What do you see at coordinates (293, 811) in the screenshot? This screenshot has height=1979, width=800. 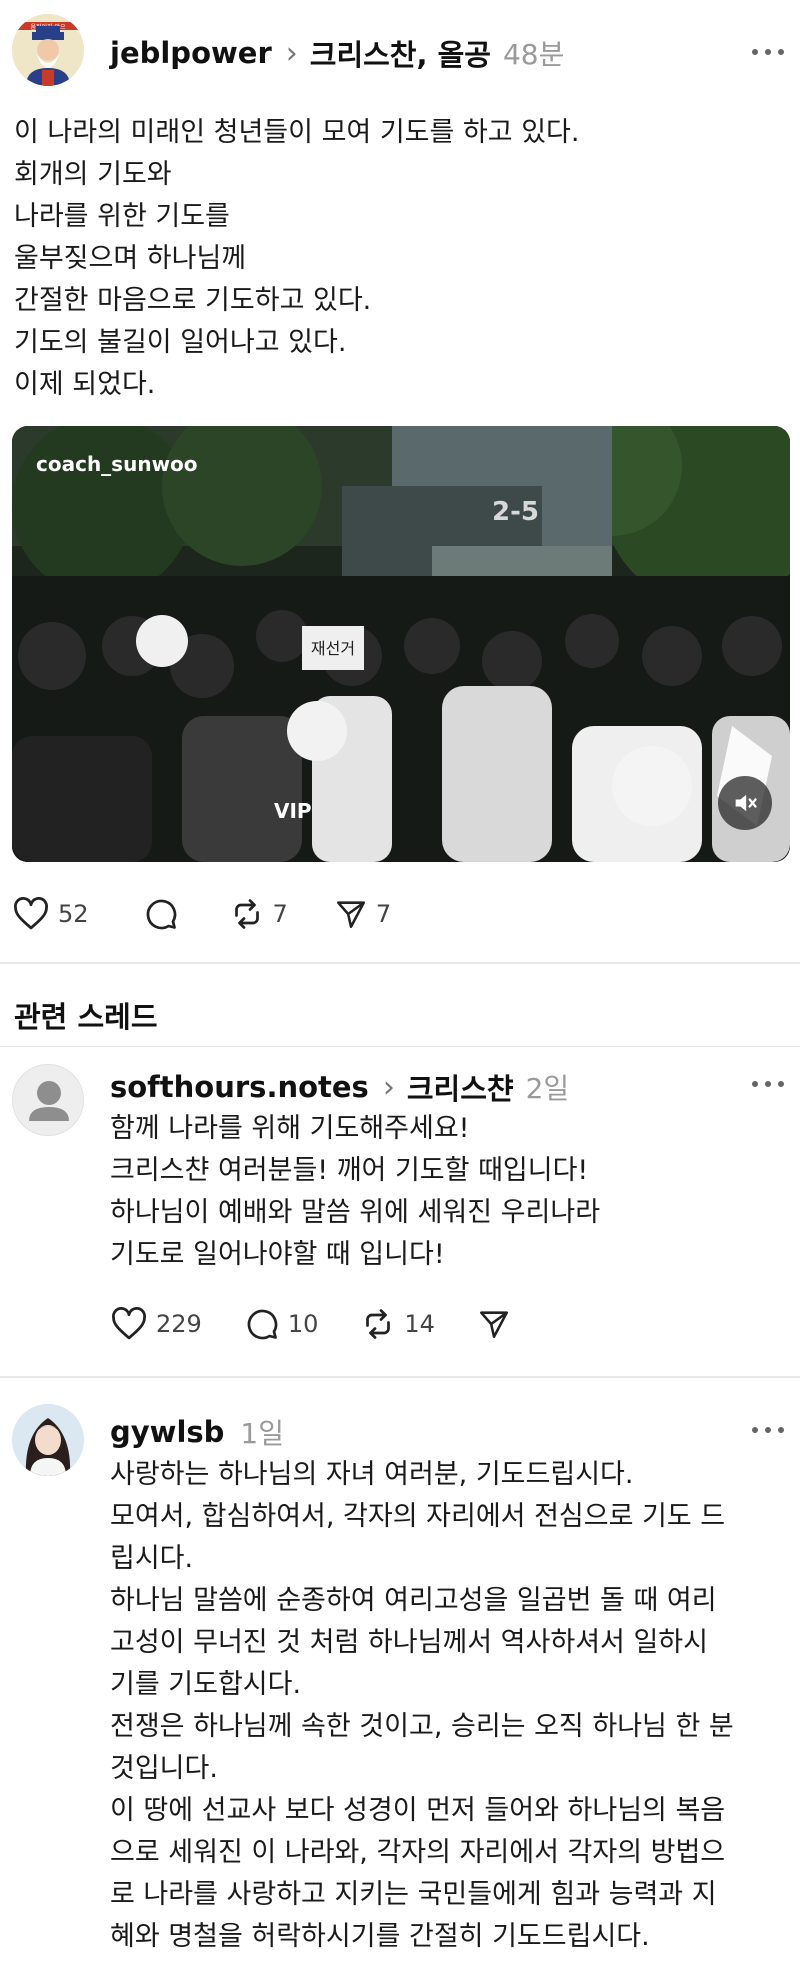 I see `cap-text: VIP` at bounding box center [293, 811].